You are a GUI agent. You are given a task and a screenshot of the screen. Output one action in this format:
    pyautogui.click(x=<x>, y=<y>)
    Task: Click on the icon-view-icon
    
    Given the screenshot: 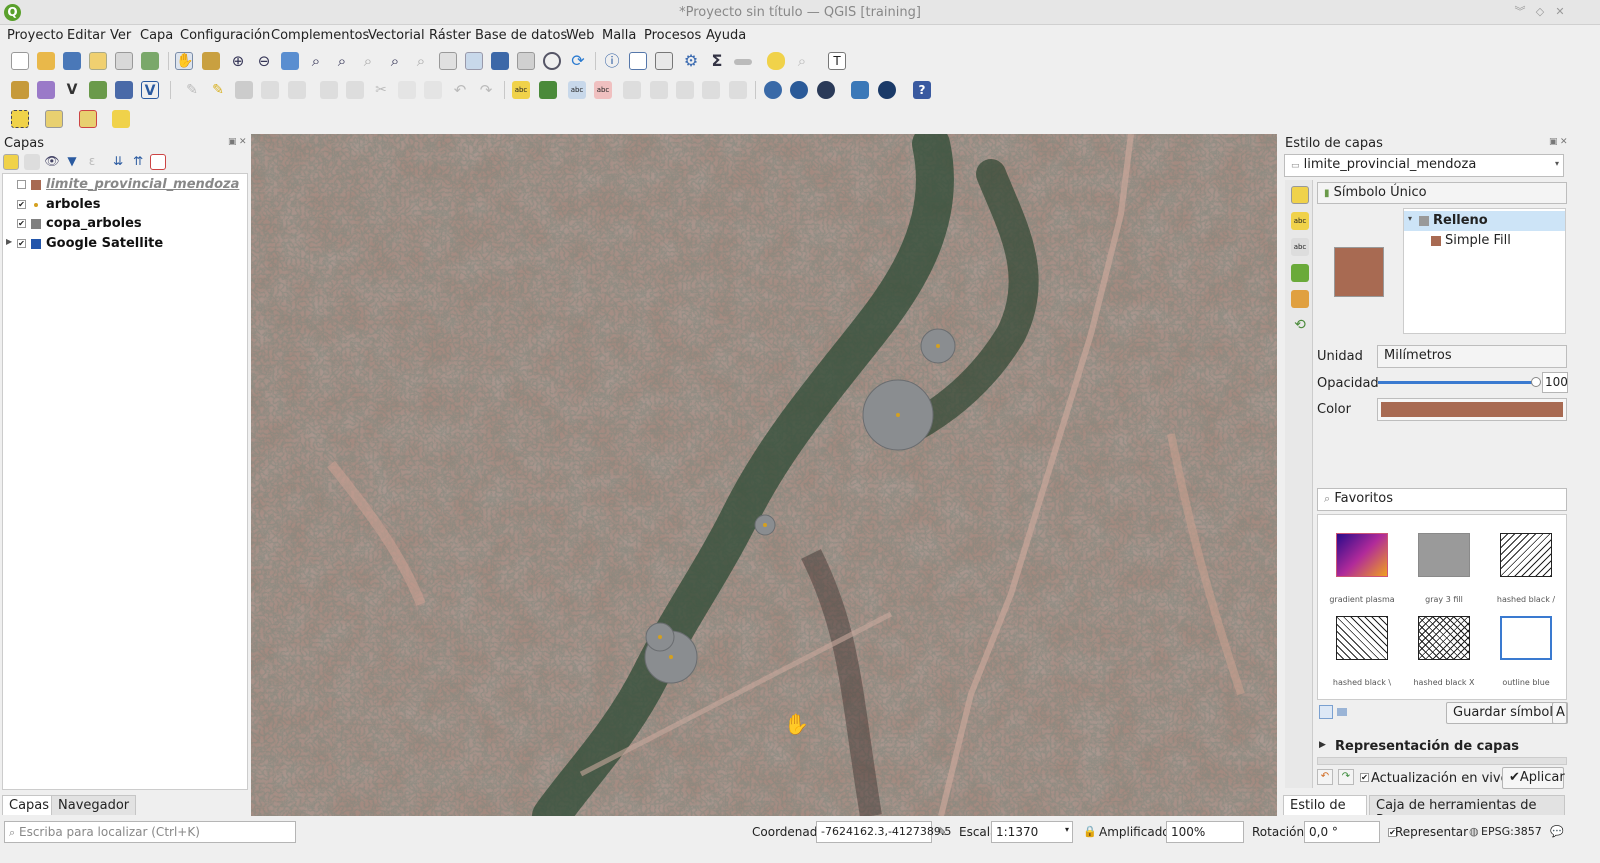 What is the action you would take?
    pyautogui.click(x=1326, y=712)
    